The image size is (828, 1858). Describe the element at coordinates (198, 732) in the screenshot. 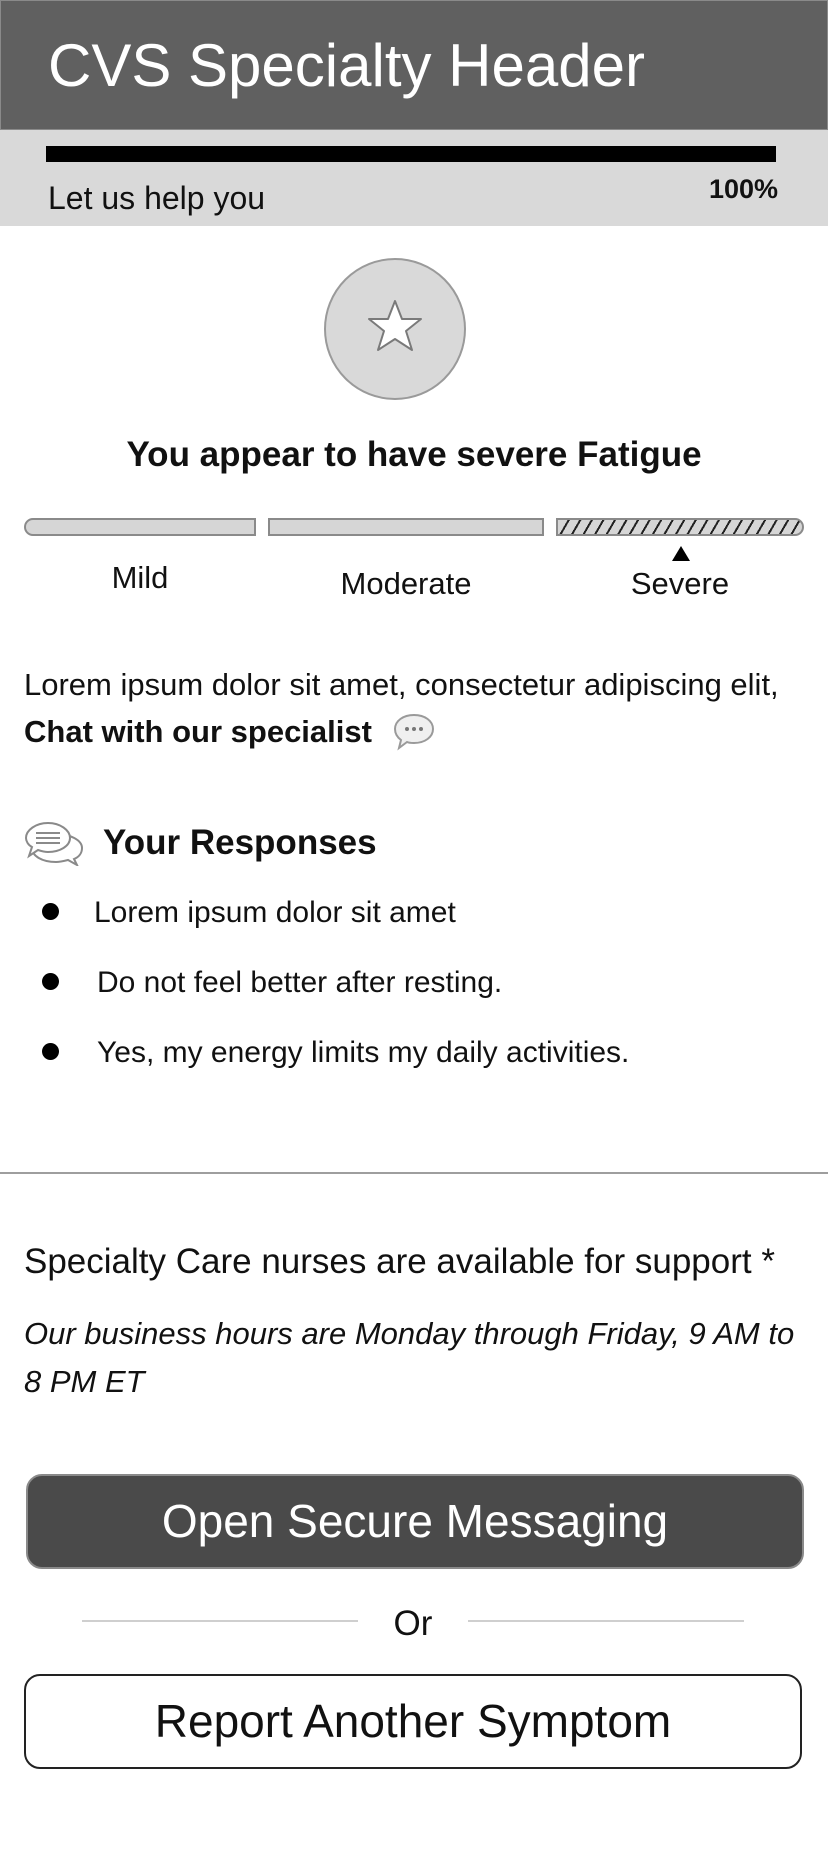

I see `chat-with-specialist-link: Chat with our specialist` at that location.